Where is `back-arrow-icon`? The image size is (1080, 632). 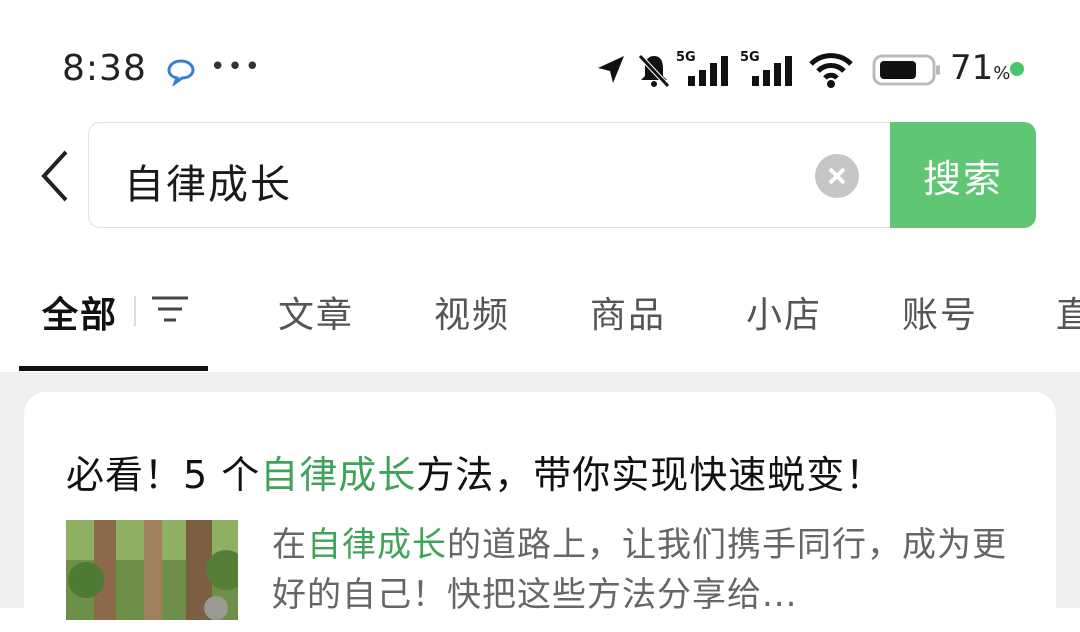 back-arrow-icon is located at coordinates (54, 176).